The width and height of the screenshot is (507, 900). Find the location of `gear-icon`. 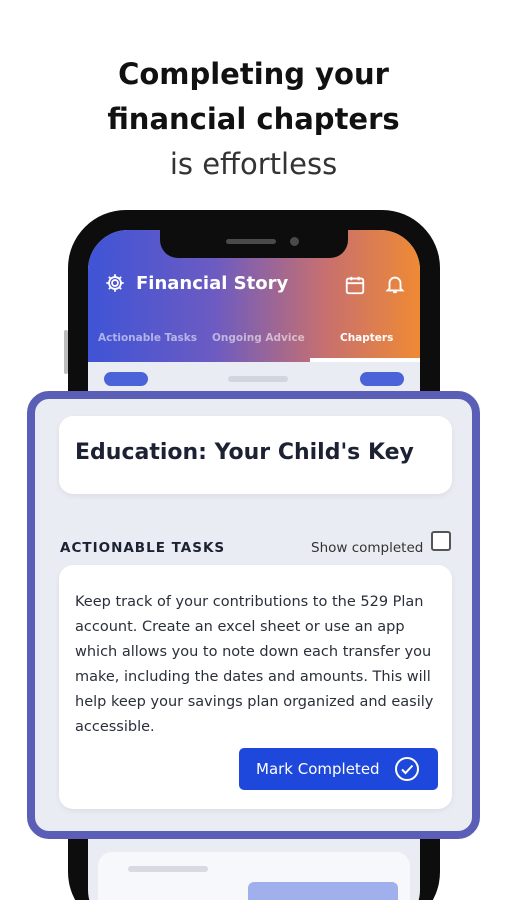

gear-icon is located at coordinates (115, 283).